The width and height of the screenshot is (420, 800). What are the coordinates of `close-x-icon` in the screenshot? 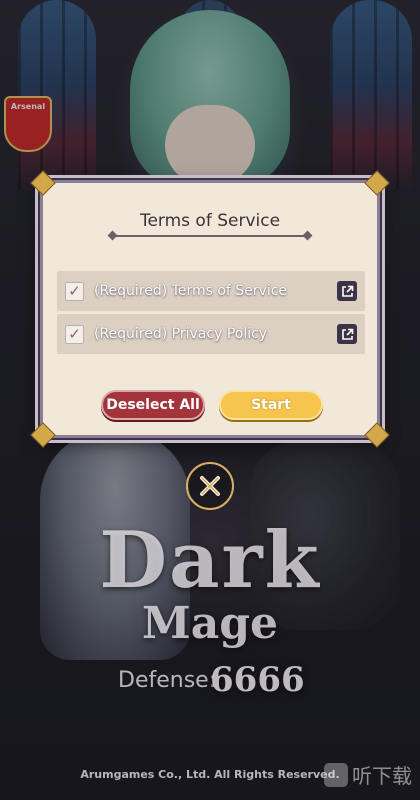 It's located at (210, 486).